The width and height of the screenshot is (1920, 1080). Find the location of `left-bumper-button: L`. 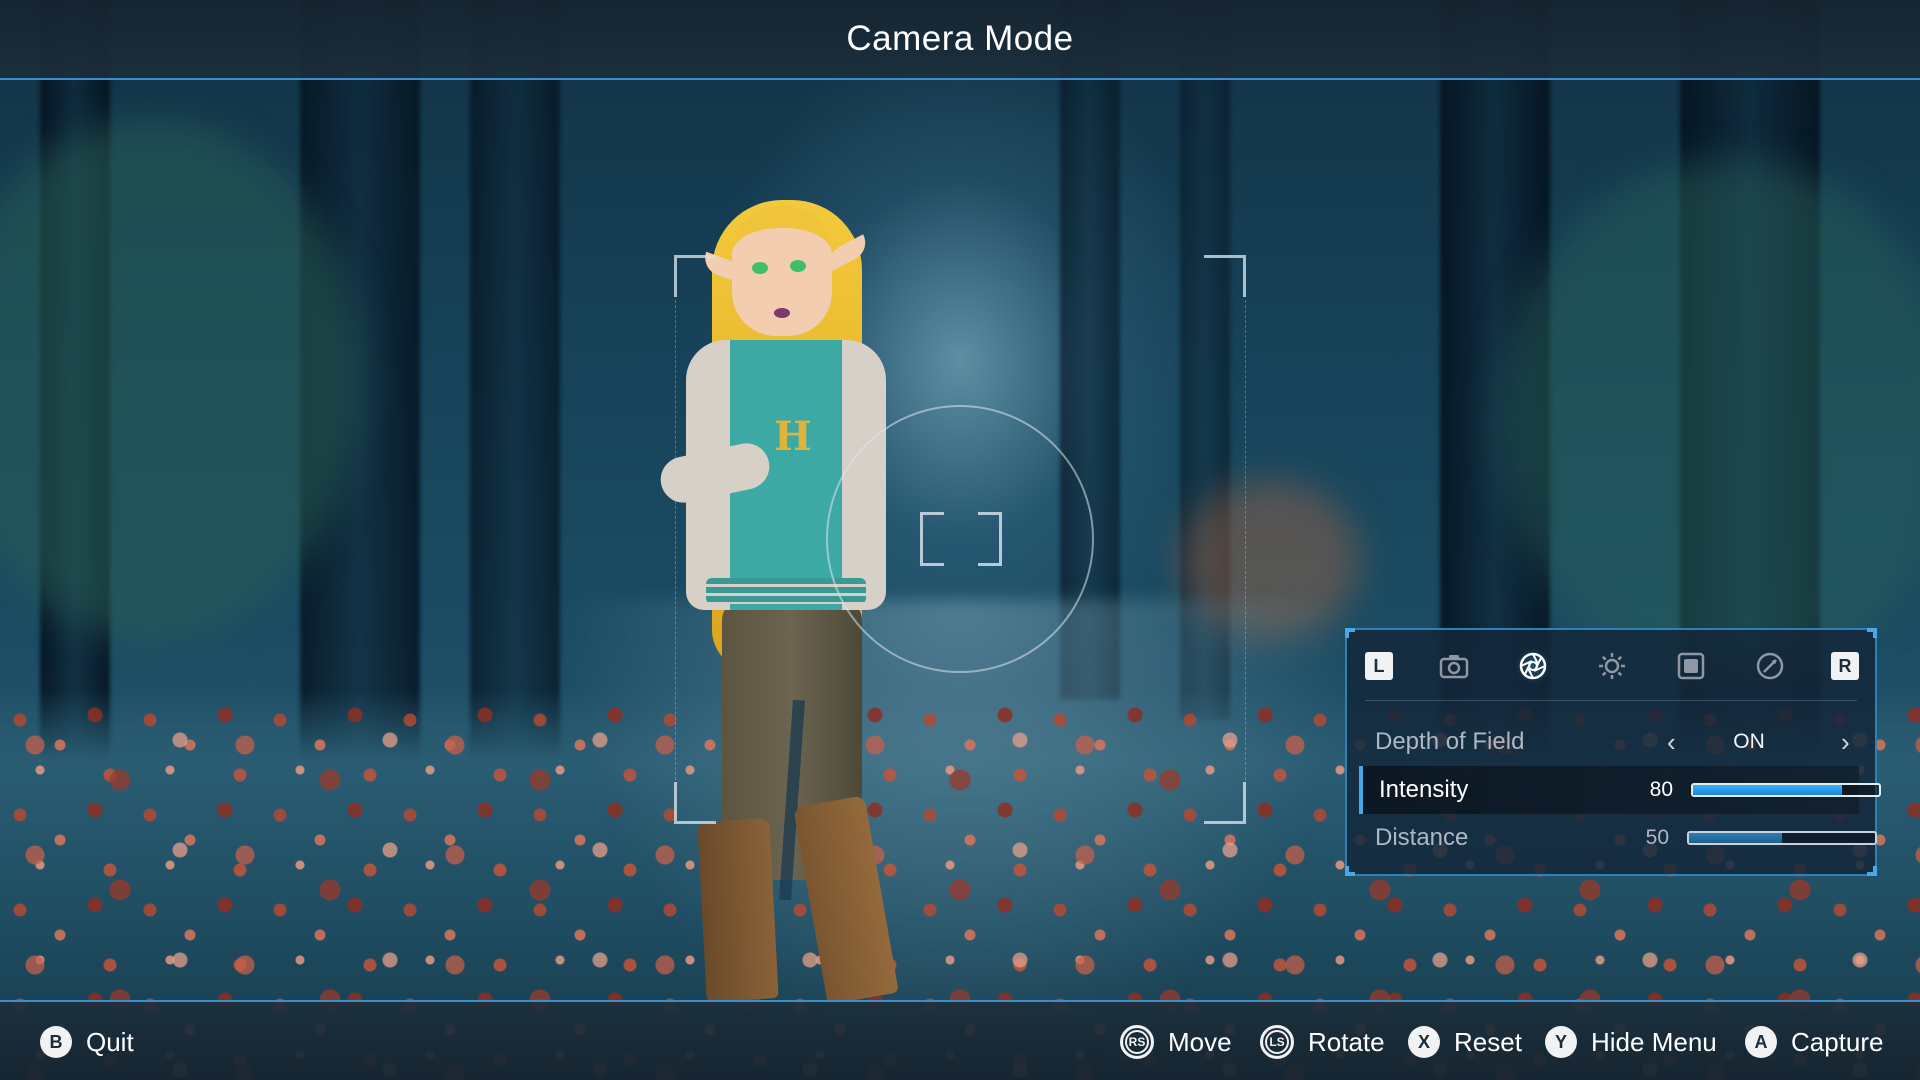

left-bumper-button: L is located at coordinates (1379, 666).